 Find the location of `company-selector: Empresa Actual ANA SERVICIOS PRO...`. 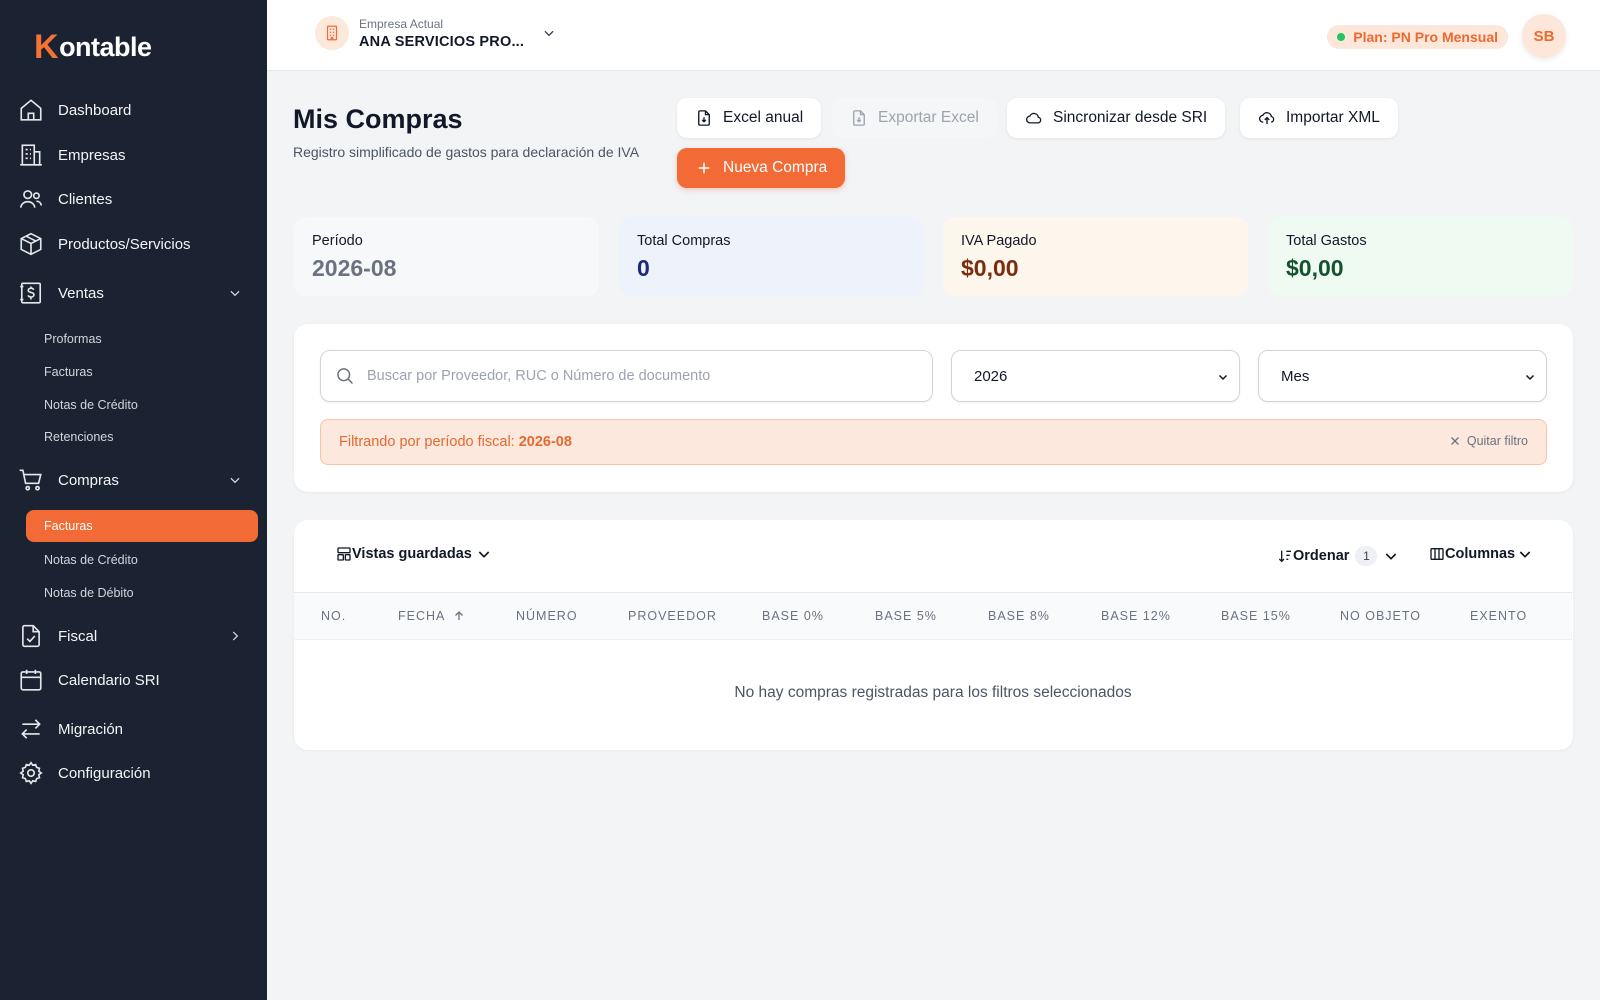

company-selector: Empresa Actual ANA SERVICIOS PRO... is located at coordinates (435, 33).